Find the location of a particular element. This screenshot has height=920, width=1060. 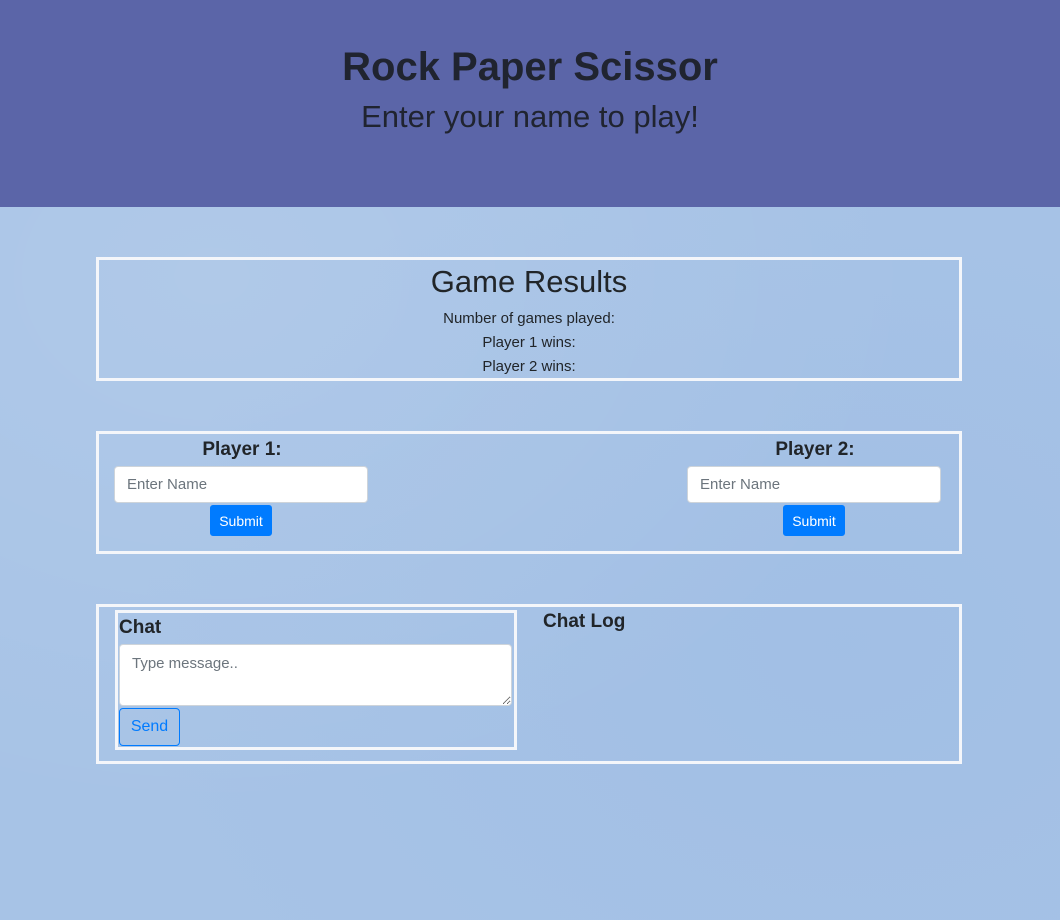

send-button: Send is located at coordinates (149, 727).